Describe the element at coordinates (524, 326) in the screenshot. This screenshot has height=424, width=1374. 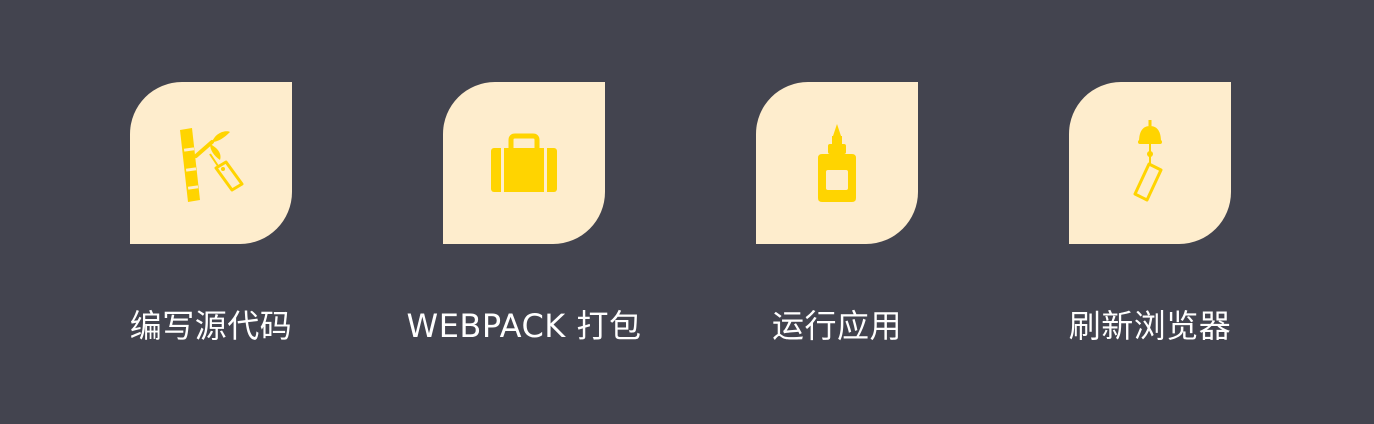
I see `step-label: WEBPACK 打包` at that location.